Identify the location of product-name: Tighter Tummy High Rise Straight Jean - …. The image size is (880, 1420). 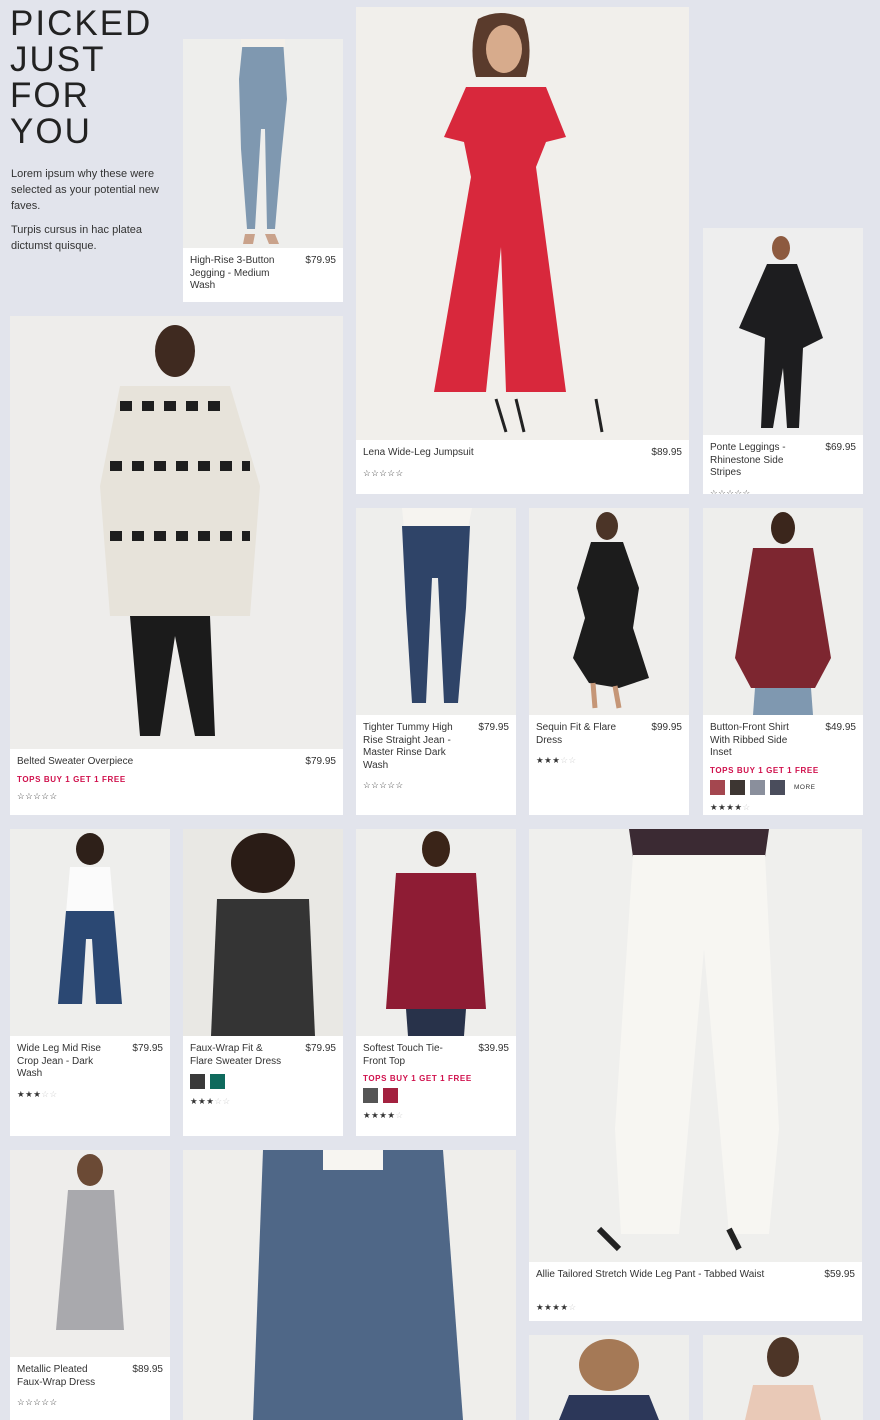
(411, 747).